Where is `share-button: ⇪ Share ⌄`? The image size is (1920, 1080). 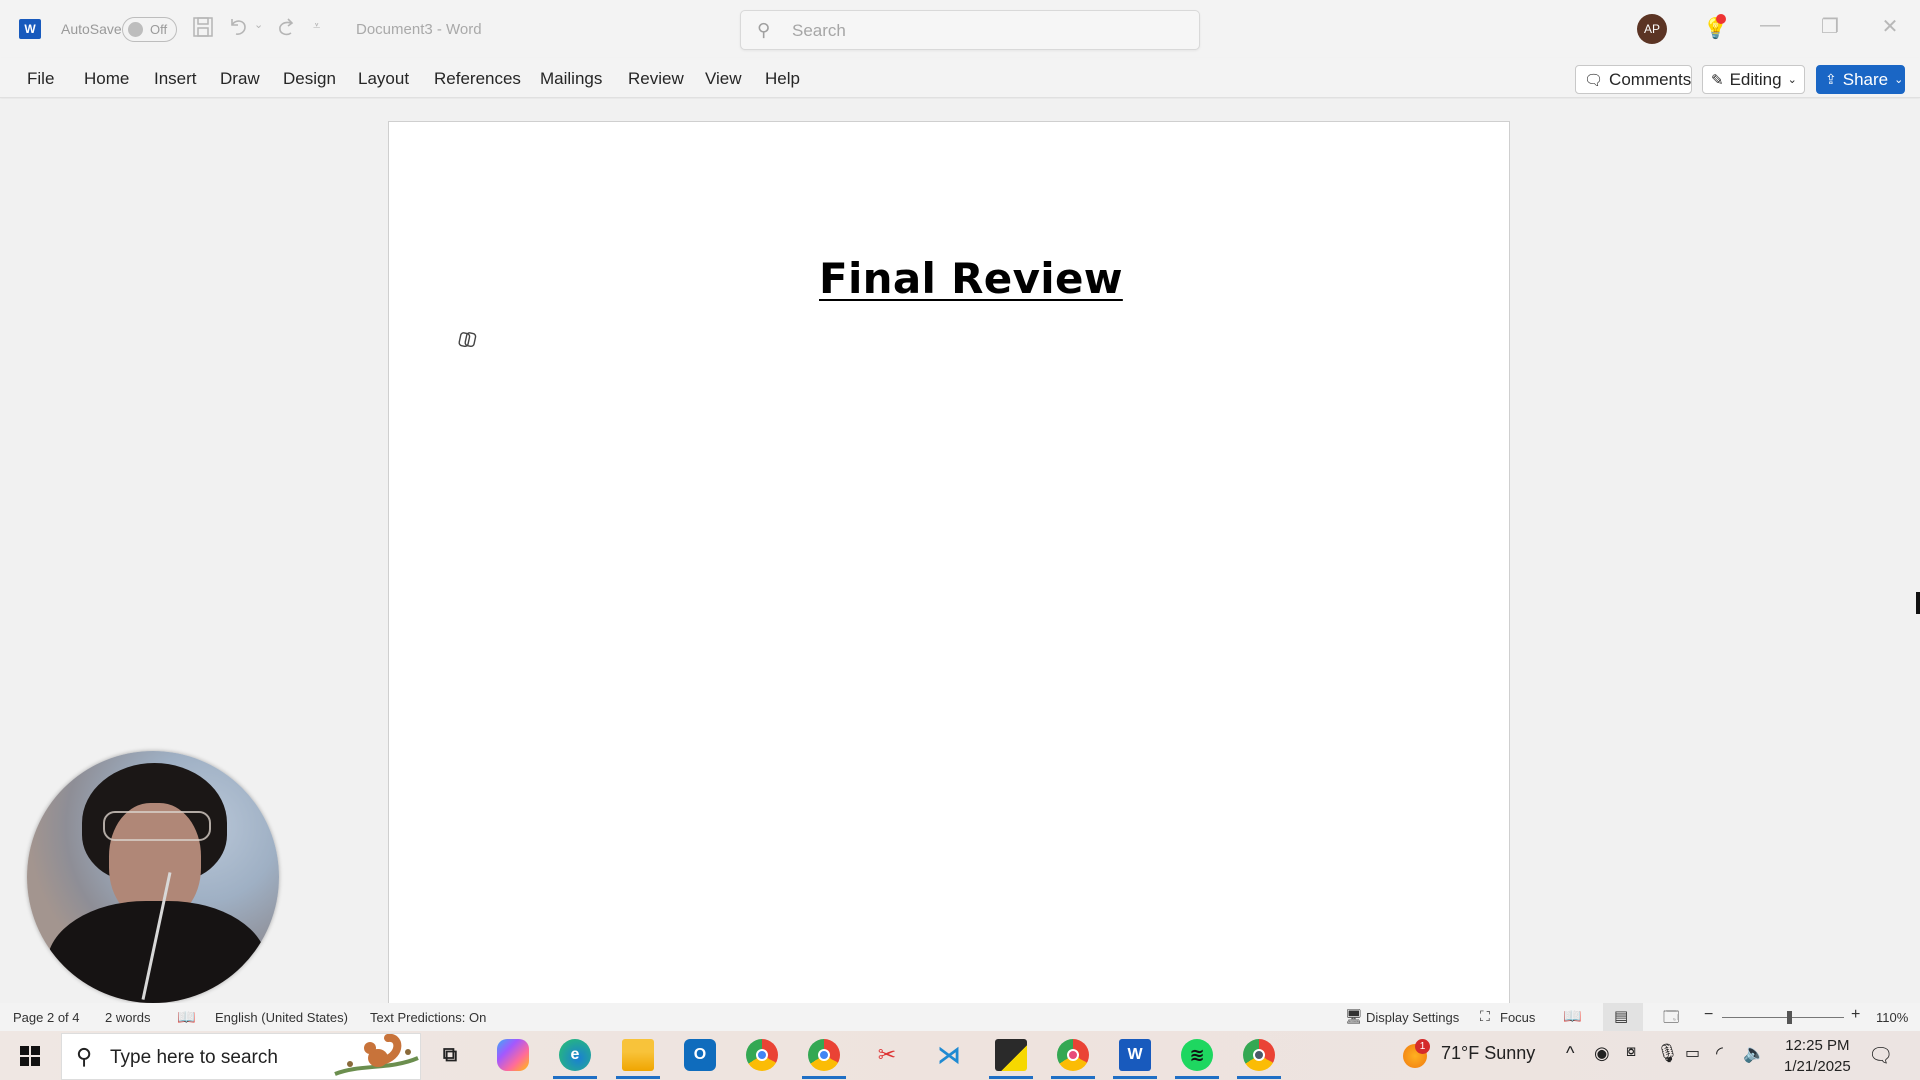 share-button: ⇪ Share ⌄ is located at coordinates (1860, 79).